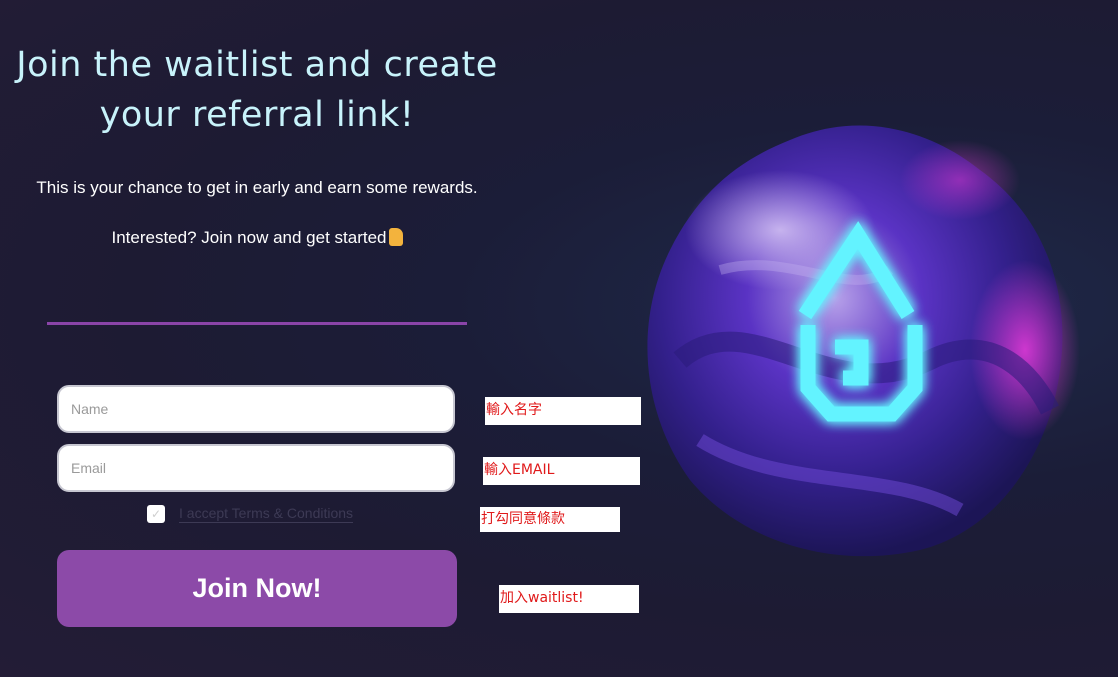 The width and height of the screenshot is (1118, 677). I want to click on divider, so click(257, 323).